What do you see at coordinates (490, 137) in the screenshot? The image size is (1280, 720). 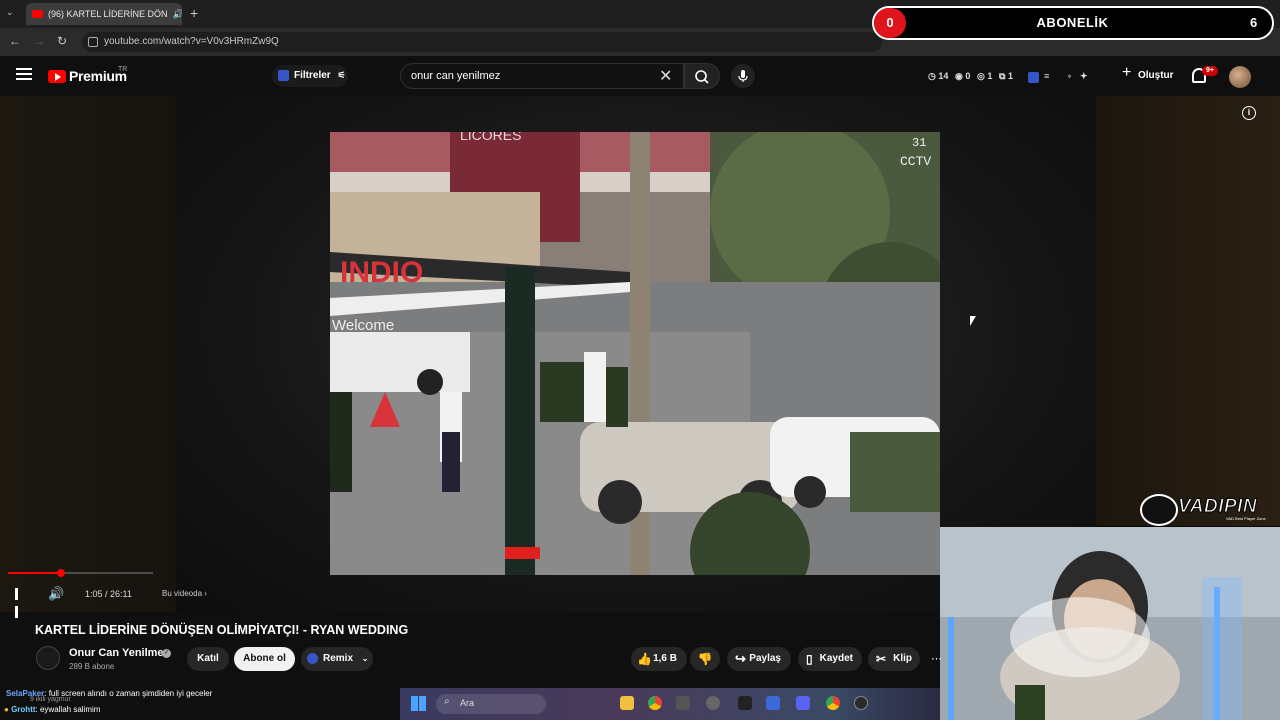 I see `frame-sign-top: LICORES` at bounding box center [490, 137].